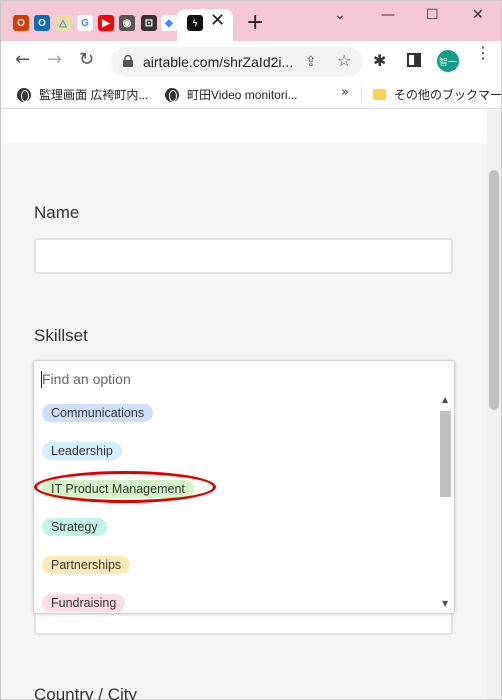 Image resolution: width=502 pixels, height=700 pixels. Describe the element at coordinates (340, 15) in the screenshot. I see `tab-search-icon: ⌄` at that location.